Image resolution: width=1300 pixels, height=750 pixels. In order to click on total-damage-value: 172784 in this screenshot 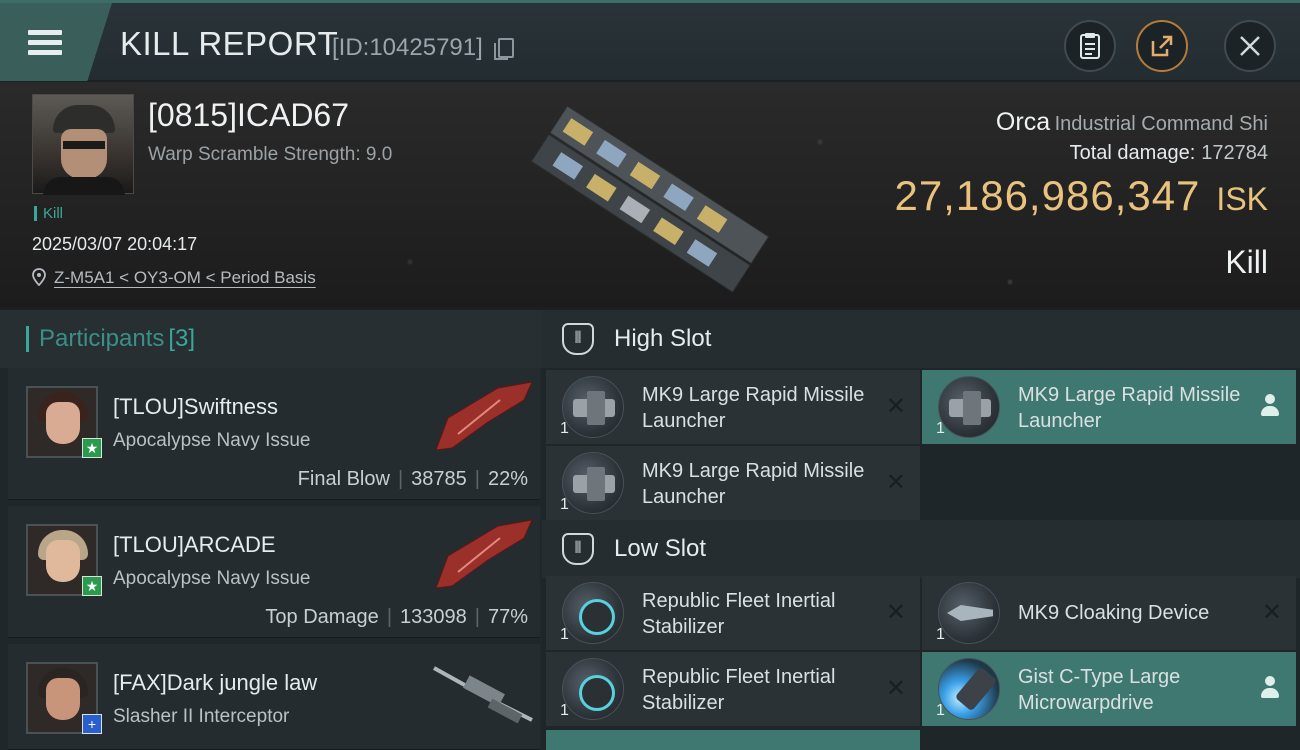, I will do `click(1234, 153)`.